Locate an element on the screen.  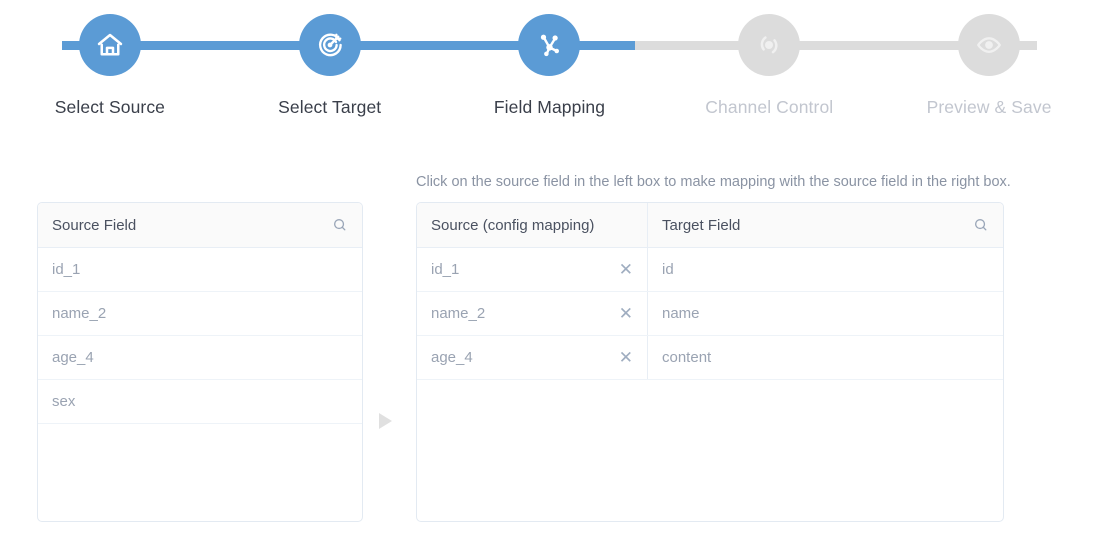
source-field-value: name_2 is located at coordinates (79, 313).